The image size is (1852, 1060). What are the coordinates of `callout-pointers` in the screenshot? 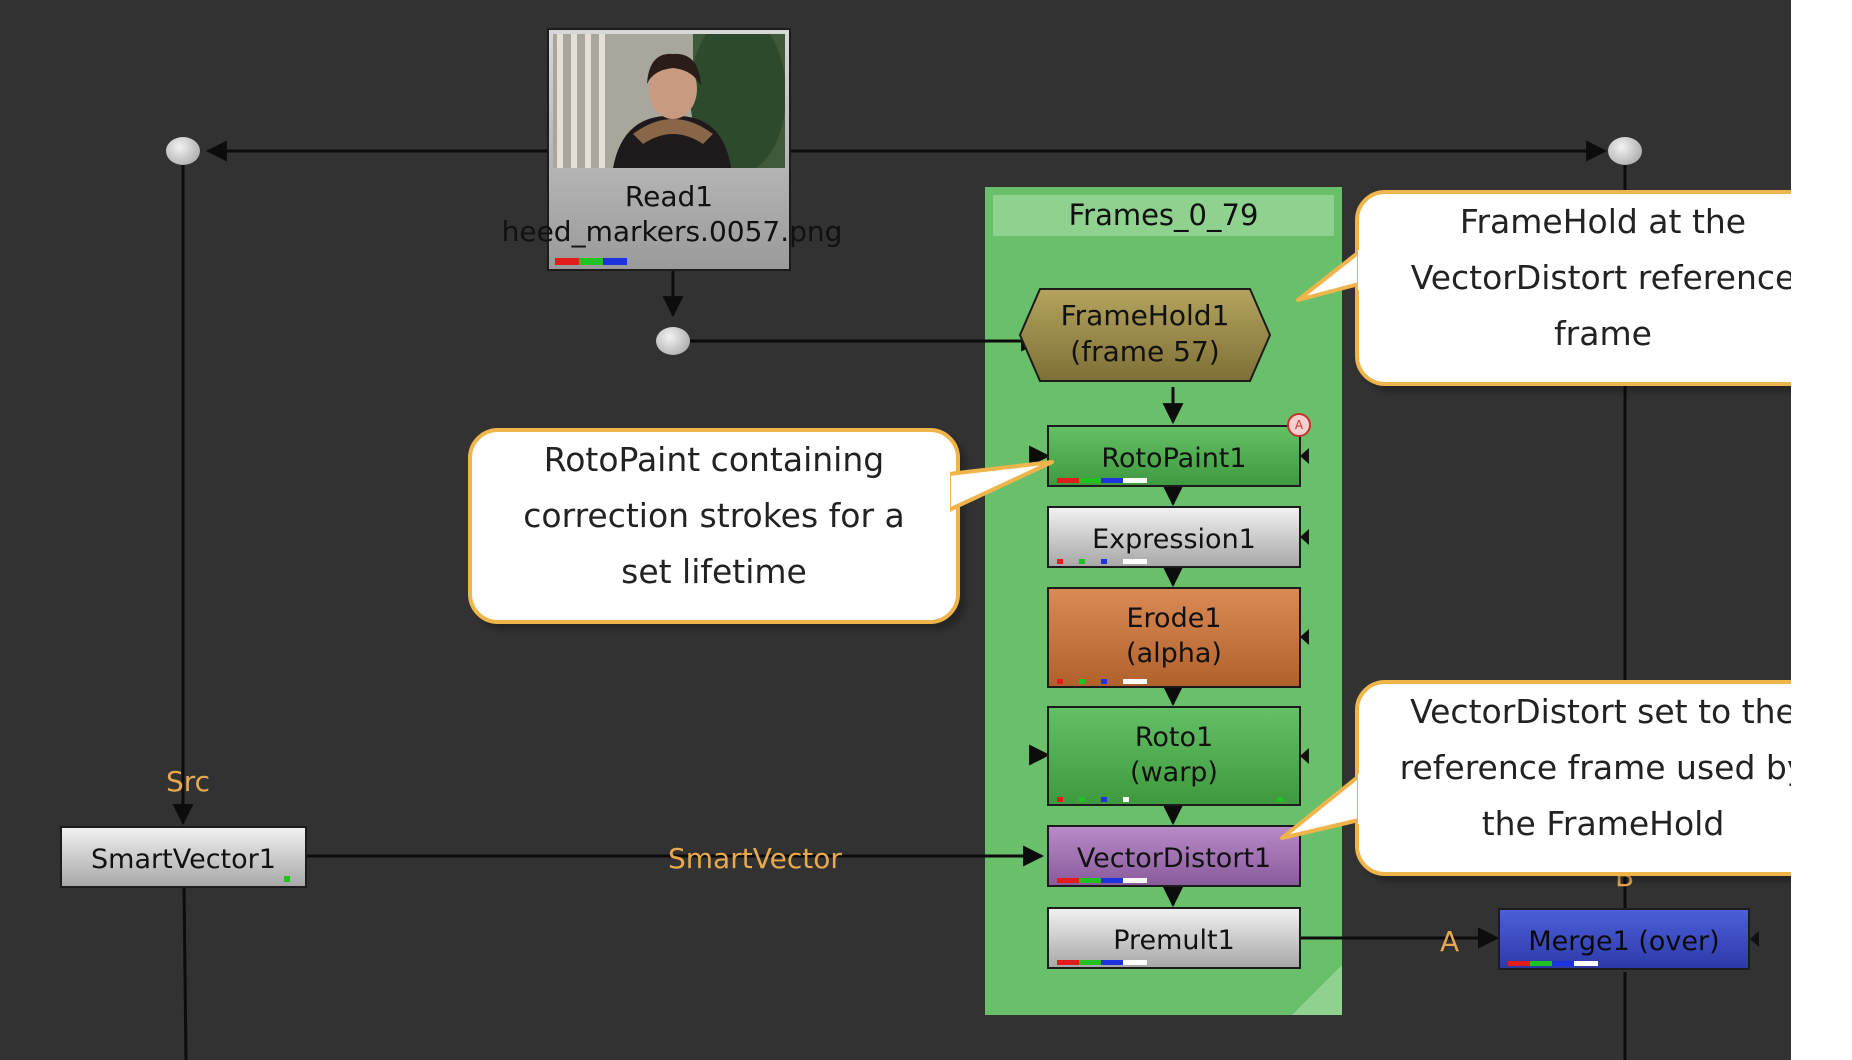 It's located at (1154, 545).